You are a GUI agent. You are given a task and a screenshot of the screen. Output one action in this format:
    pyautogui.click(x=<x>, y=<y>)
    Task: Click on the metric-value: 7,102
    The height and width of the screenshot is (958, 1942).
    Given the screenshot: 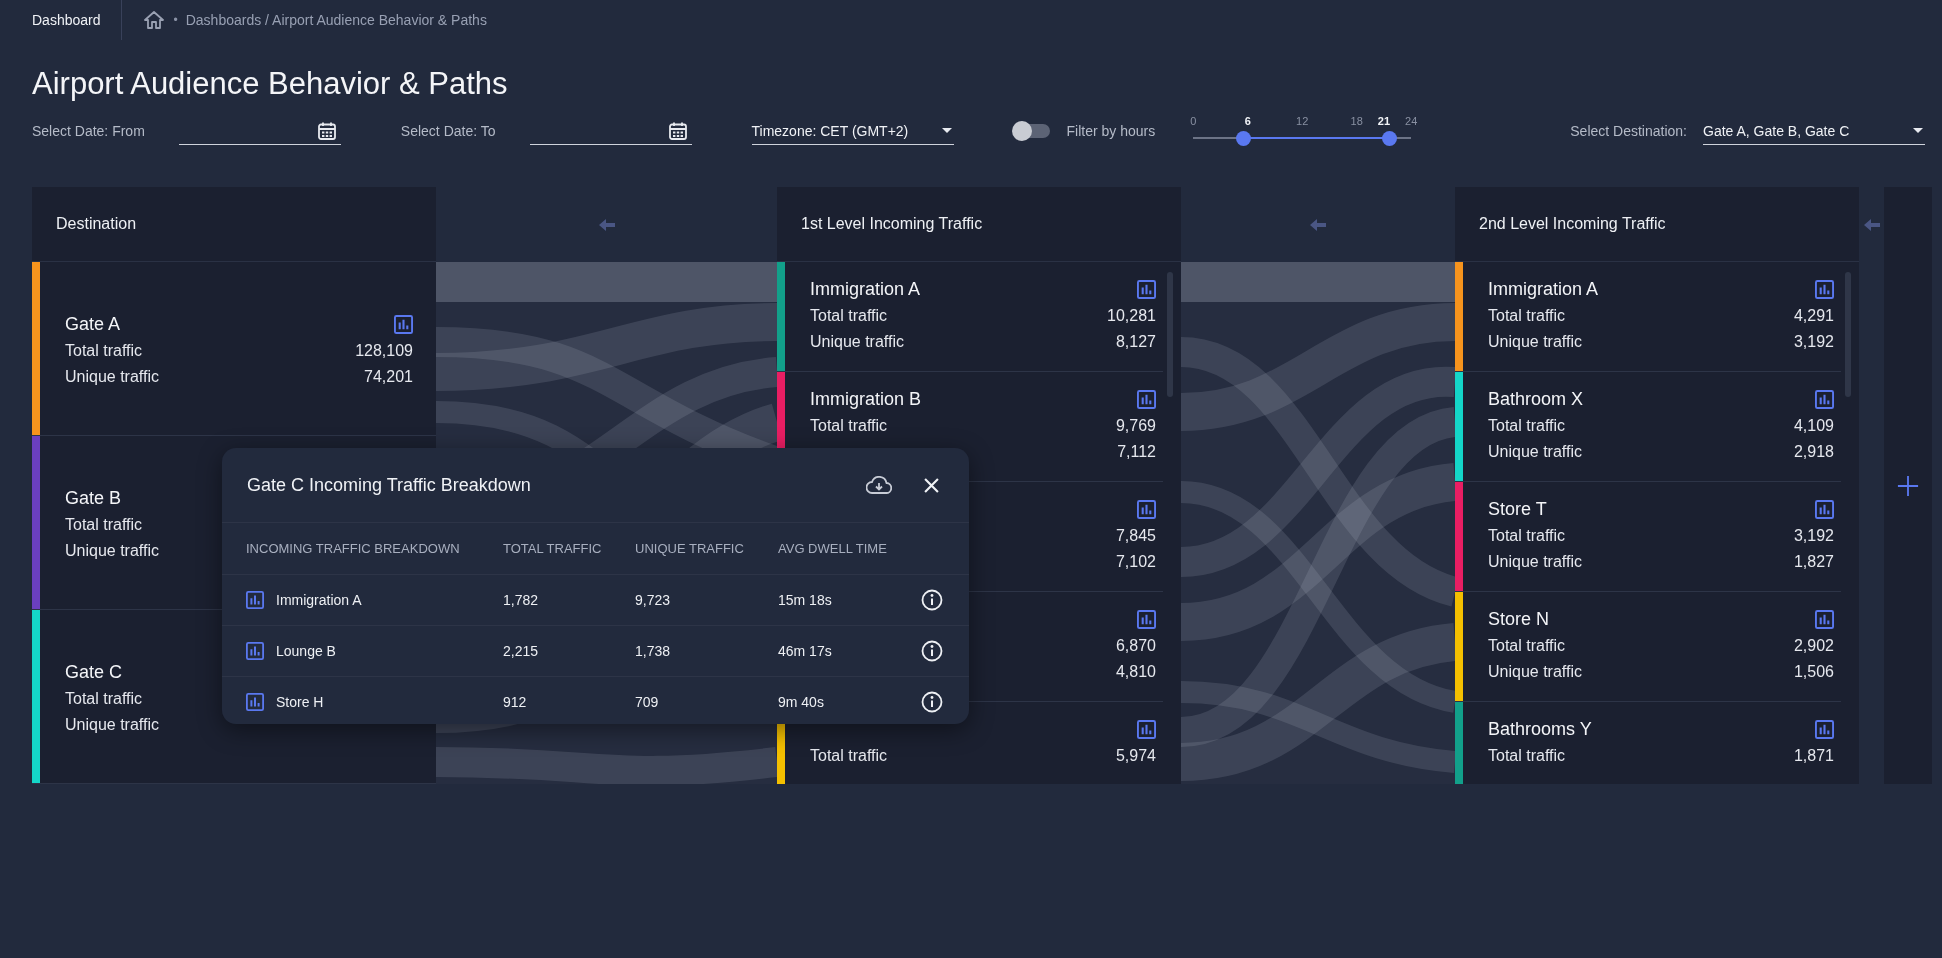 What is the action you would take?
    pyautogui.click(x=1135, y=562)
    